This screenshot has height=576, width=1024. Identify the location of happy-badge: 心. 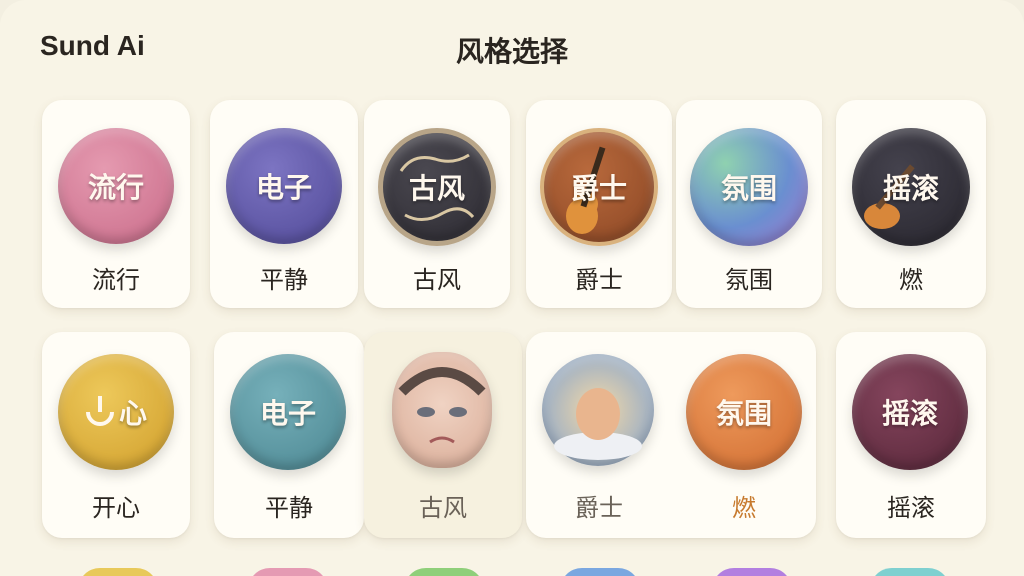
(116, 412).